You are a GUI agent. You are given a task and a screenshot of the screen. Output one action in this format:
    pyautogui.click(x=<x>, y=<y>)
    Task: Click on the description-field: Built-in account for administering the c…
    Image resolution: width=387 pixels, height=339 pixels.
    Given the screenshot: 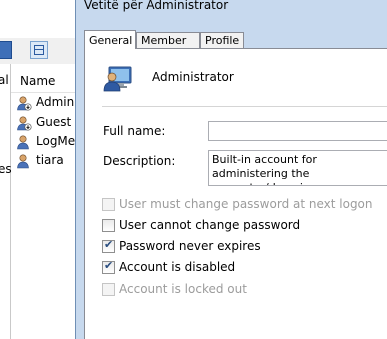 What is the action you would take?
    pyautogui.click(x=297, y=168)
    